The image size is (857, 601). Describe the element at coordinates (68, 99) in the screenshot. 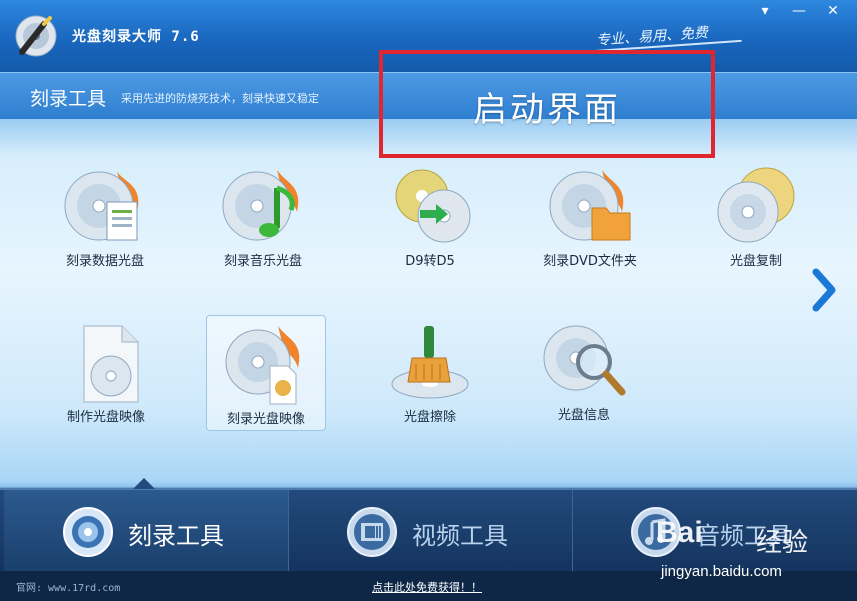

I see `section-title: 刻录工具` at that location.